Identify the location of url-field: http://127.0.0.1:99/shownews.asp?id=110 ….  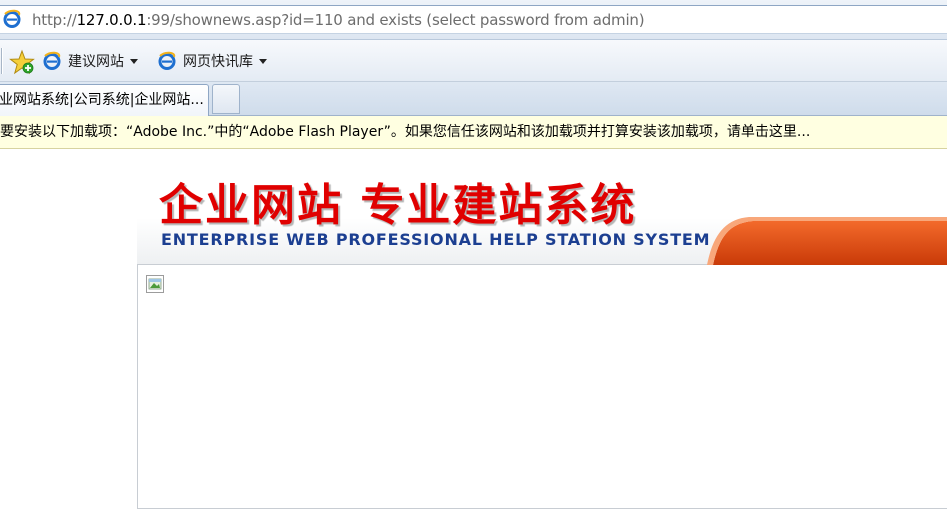
(473, 19).